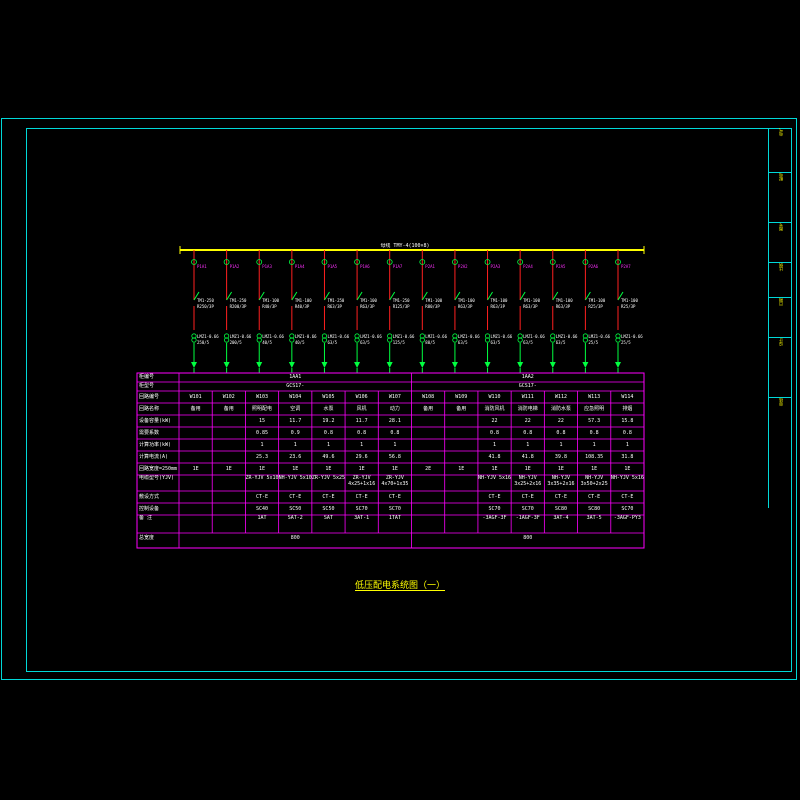  I want to click on table-cell: W104, so click(295, 397).